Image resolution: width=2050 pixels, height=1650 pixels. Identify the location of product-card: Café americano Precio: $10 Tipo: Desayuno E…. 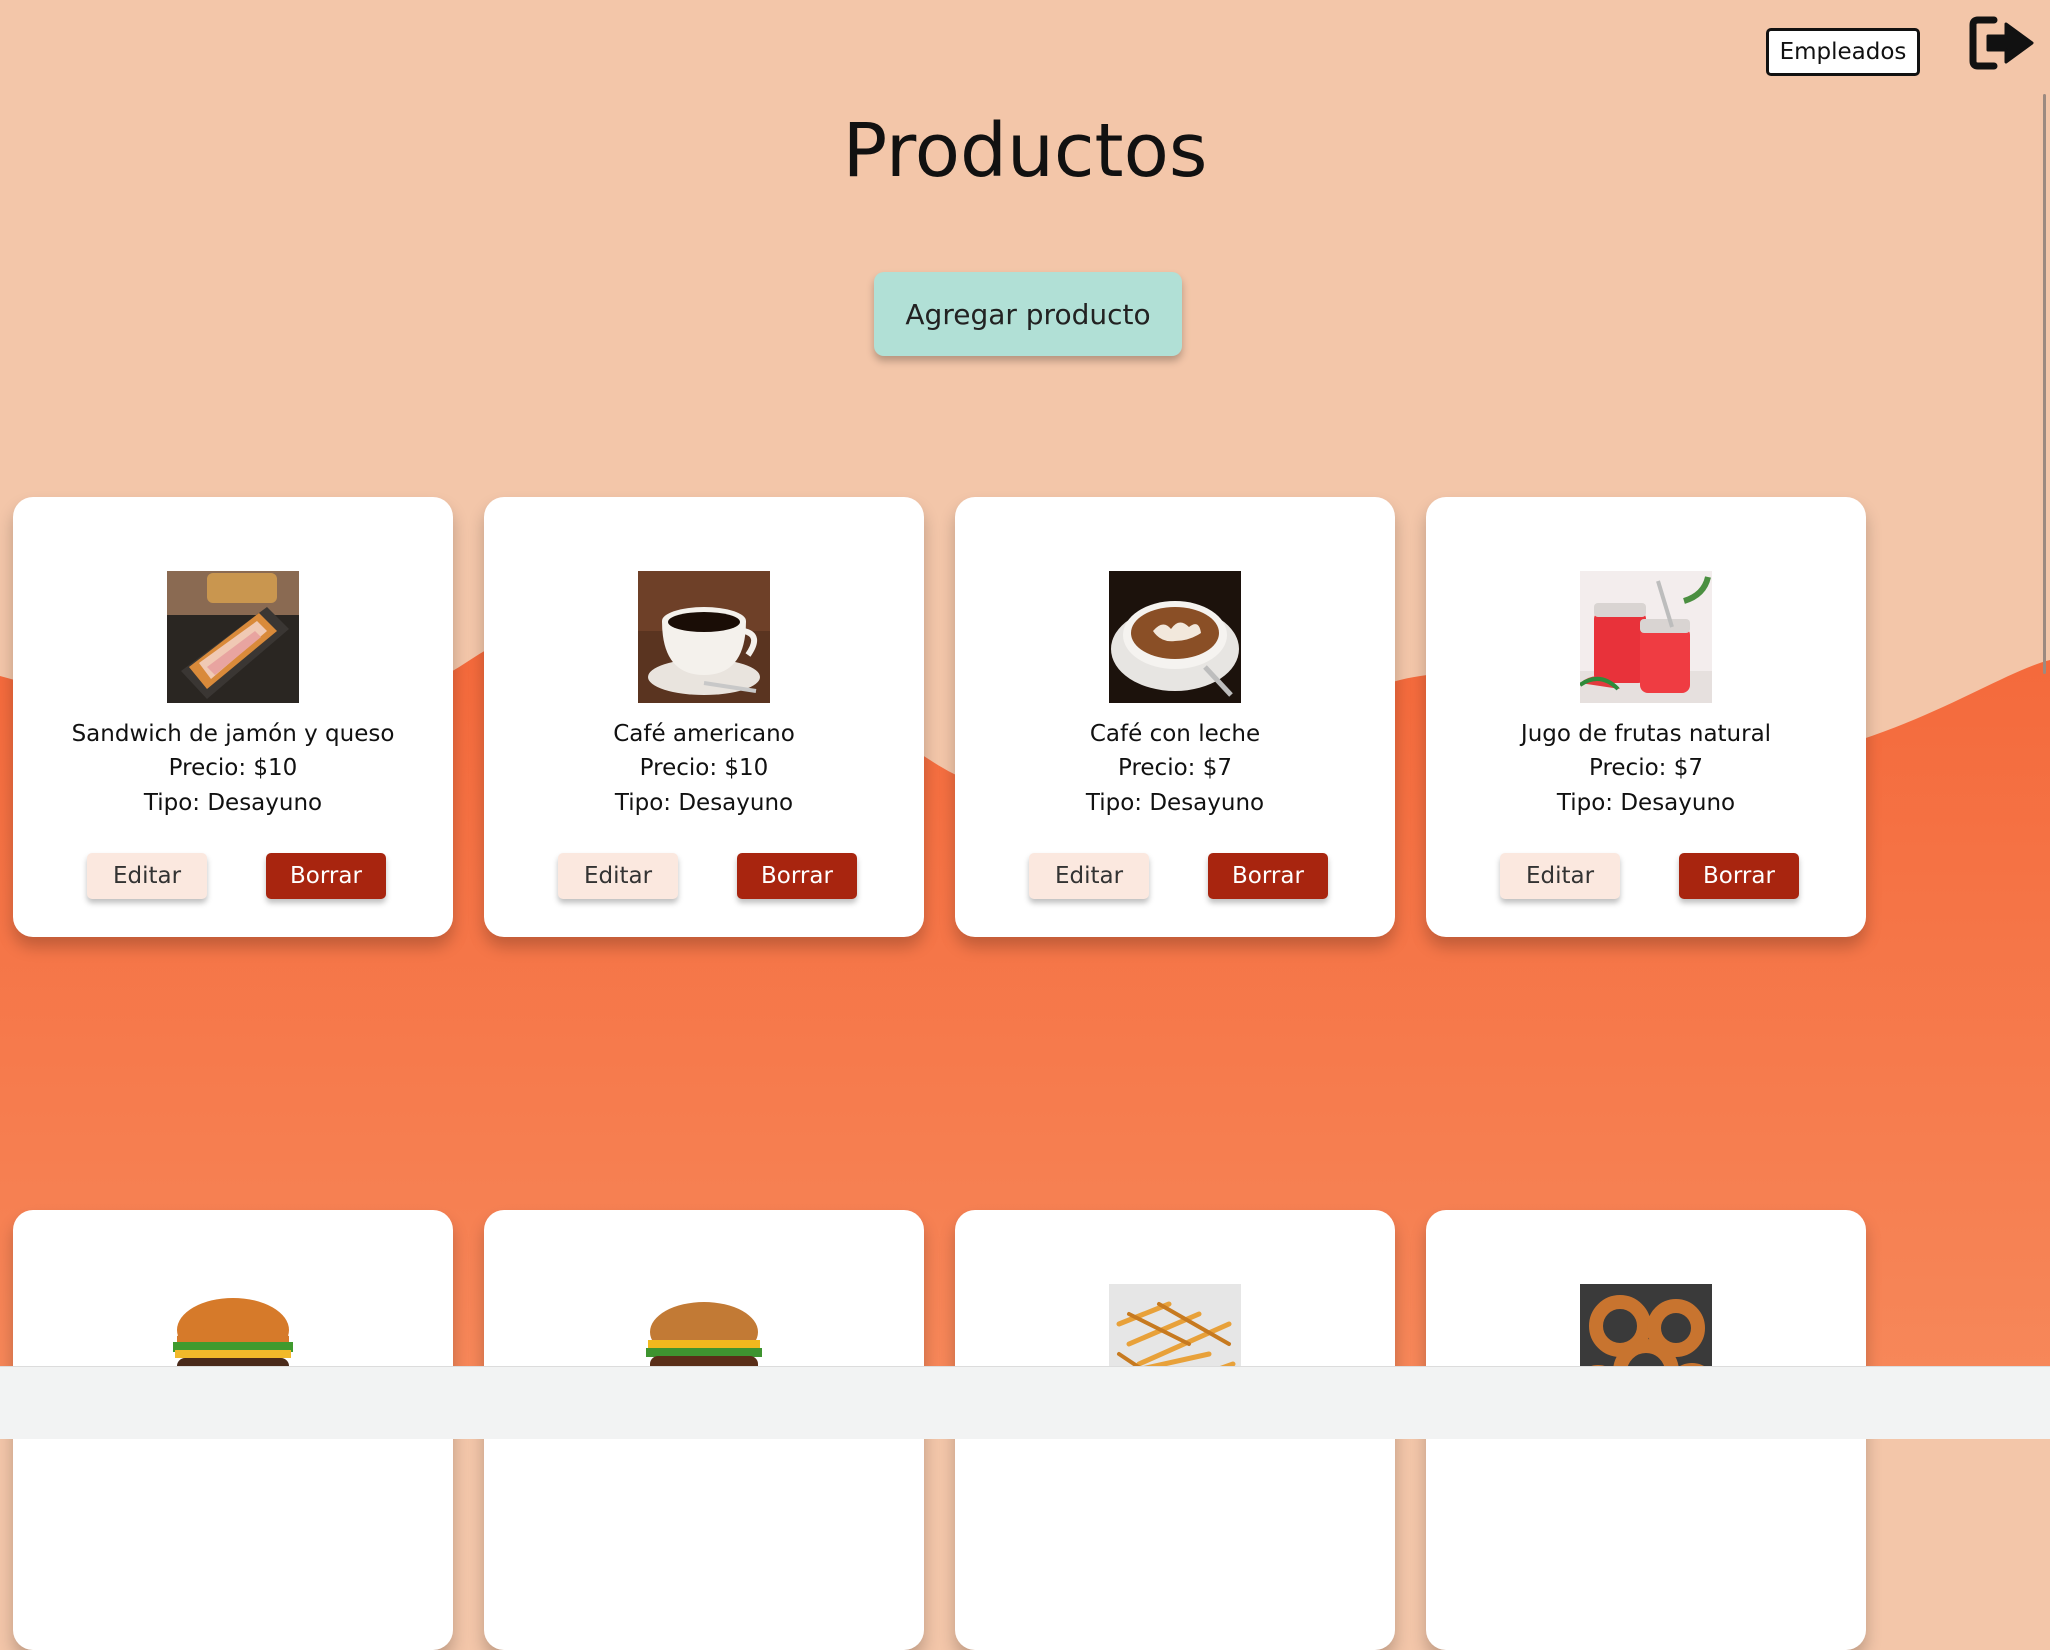
(704, 717).